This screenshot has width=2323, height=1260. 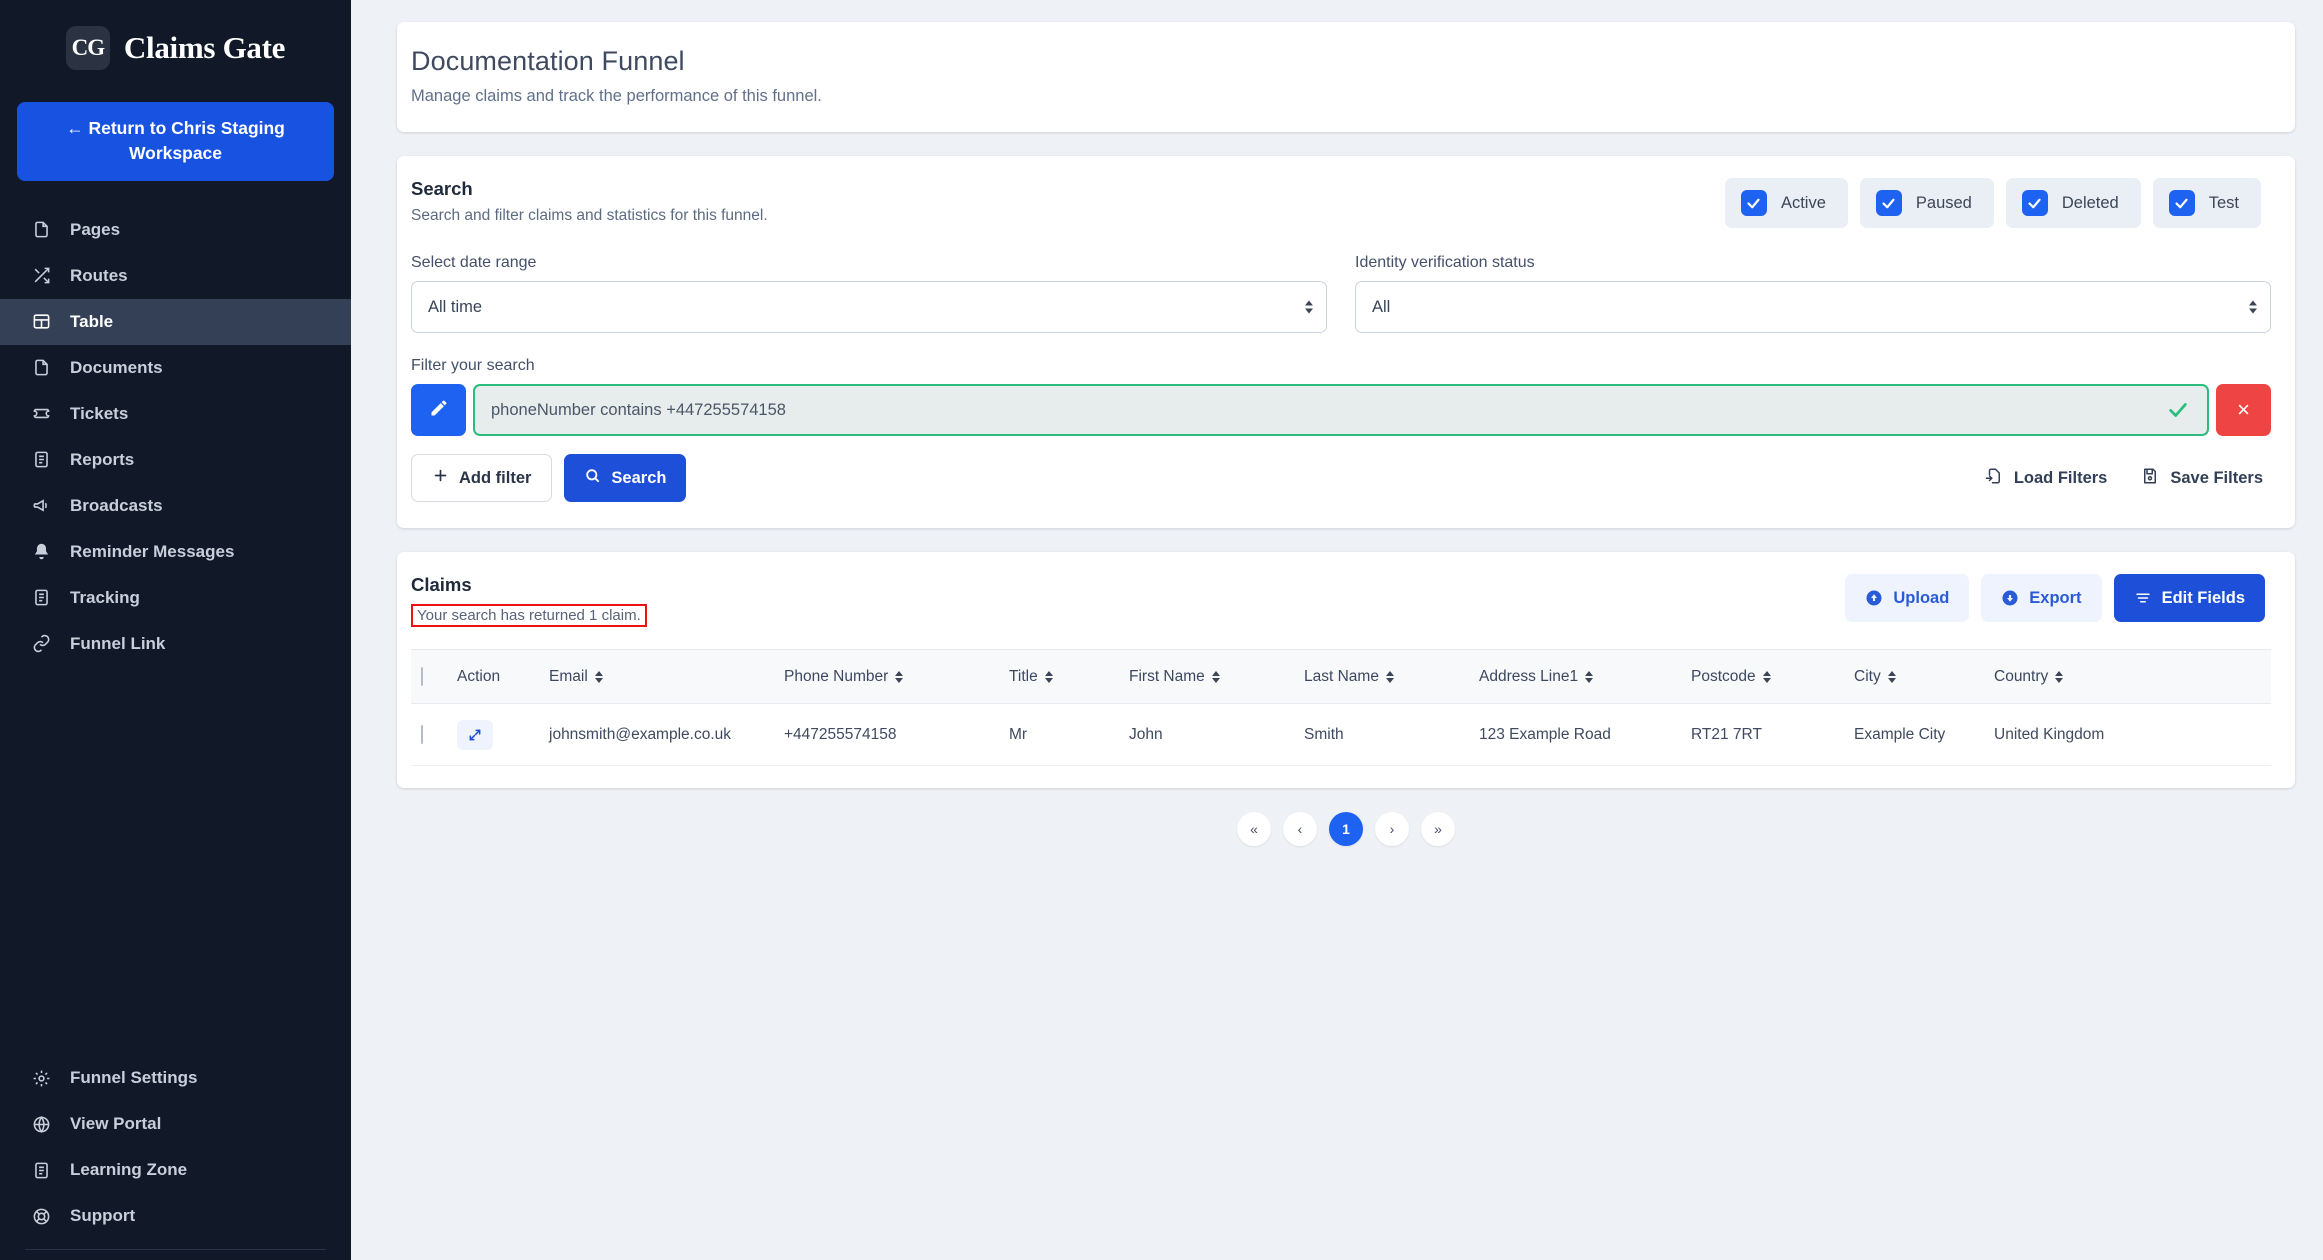 What do you see at coordinates (2202, 478) in the screenshot?
I see `save-filters-button: Save Filters` at bounding box center [2202, 478].